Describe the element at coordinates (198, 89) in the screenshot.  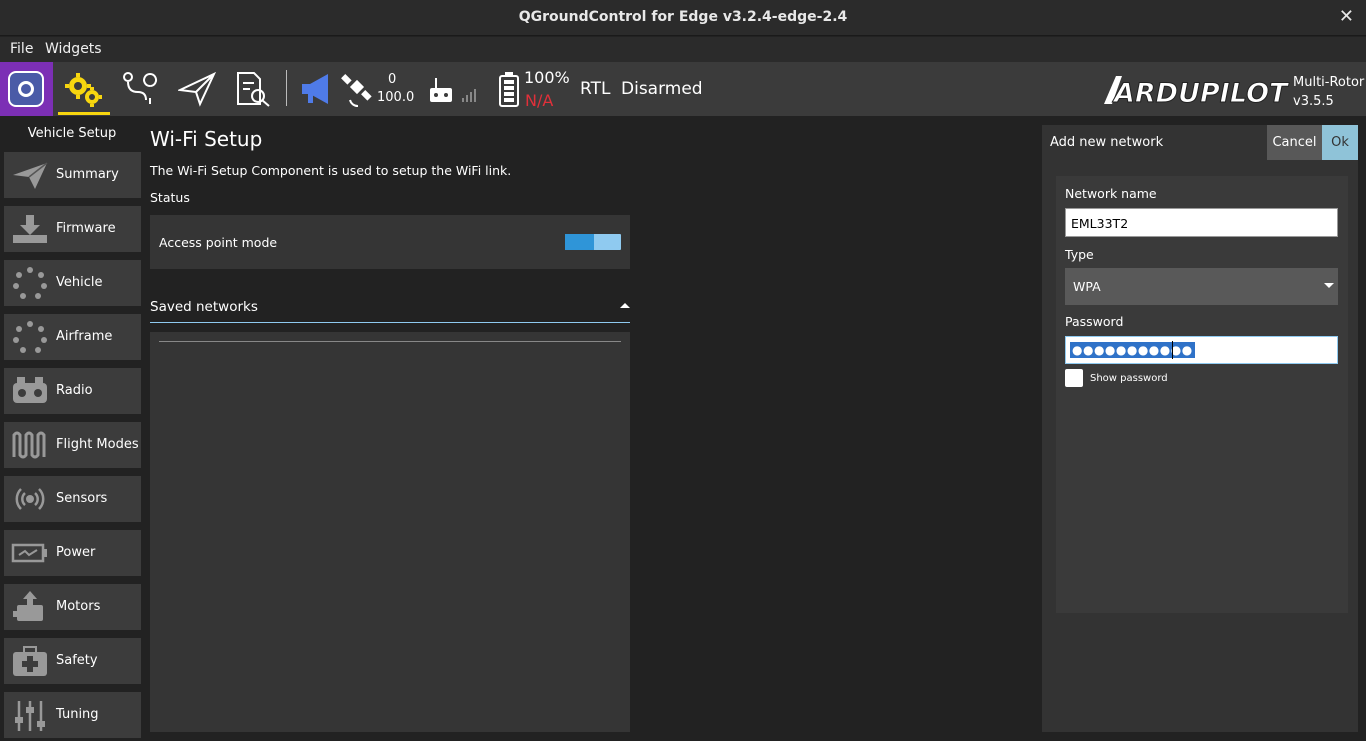
I see `fly-icon` at that location.